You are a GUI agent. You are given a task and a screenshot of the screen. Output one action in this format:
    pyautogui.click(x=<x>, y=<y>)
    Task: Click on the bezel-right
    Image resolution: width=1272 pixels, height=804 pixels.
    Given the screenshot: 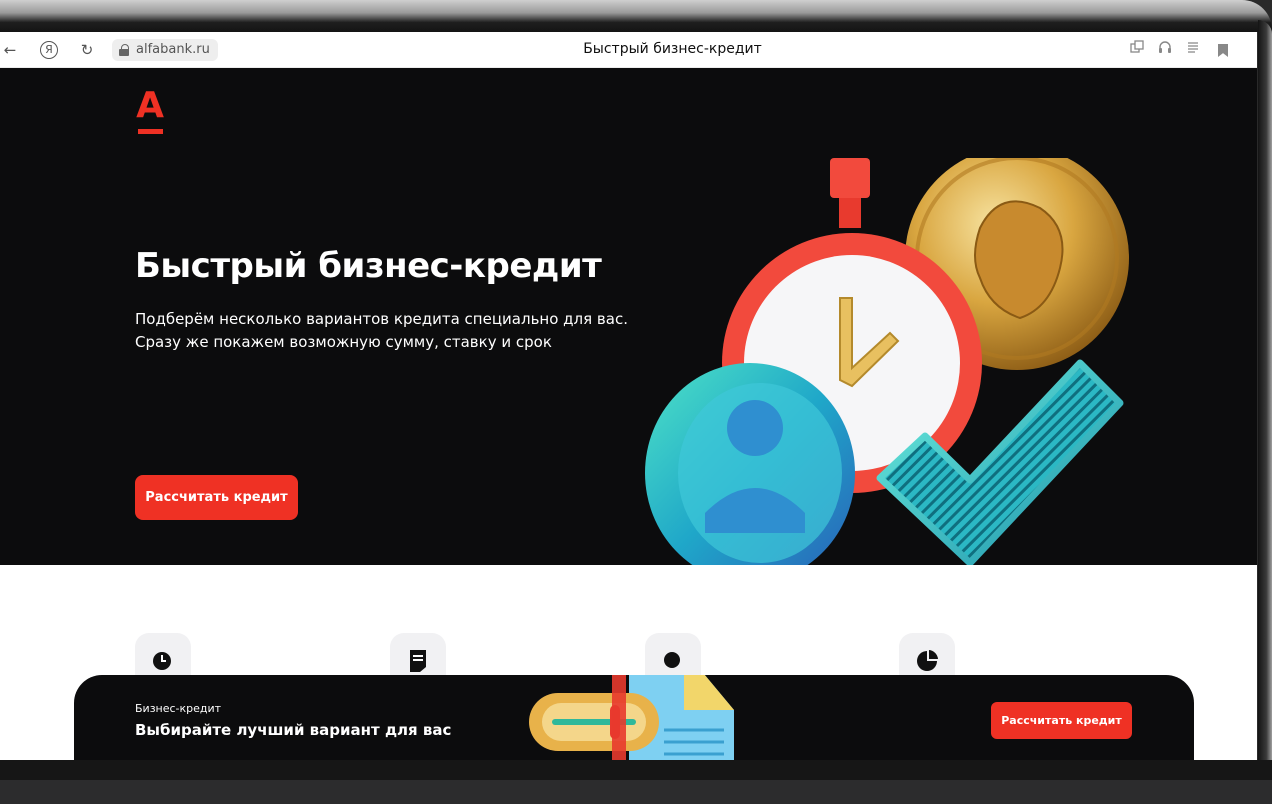 What is the action you would take?
    pyautogui.click(x=1265, y=400)
    